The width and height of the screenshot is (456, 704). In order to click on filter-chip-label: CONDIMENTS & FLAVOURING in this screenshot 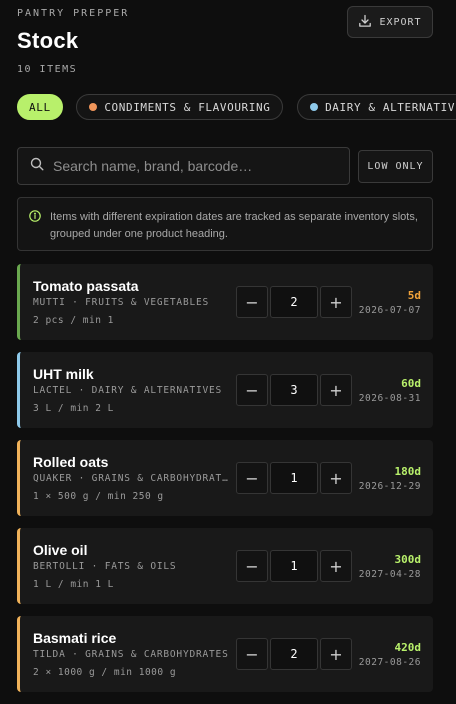, I will do `click(187, 107)`.